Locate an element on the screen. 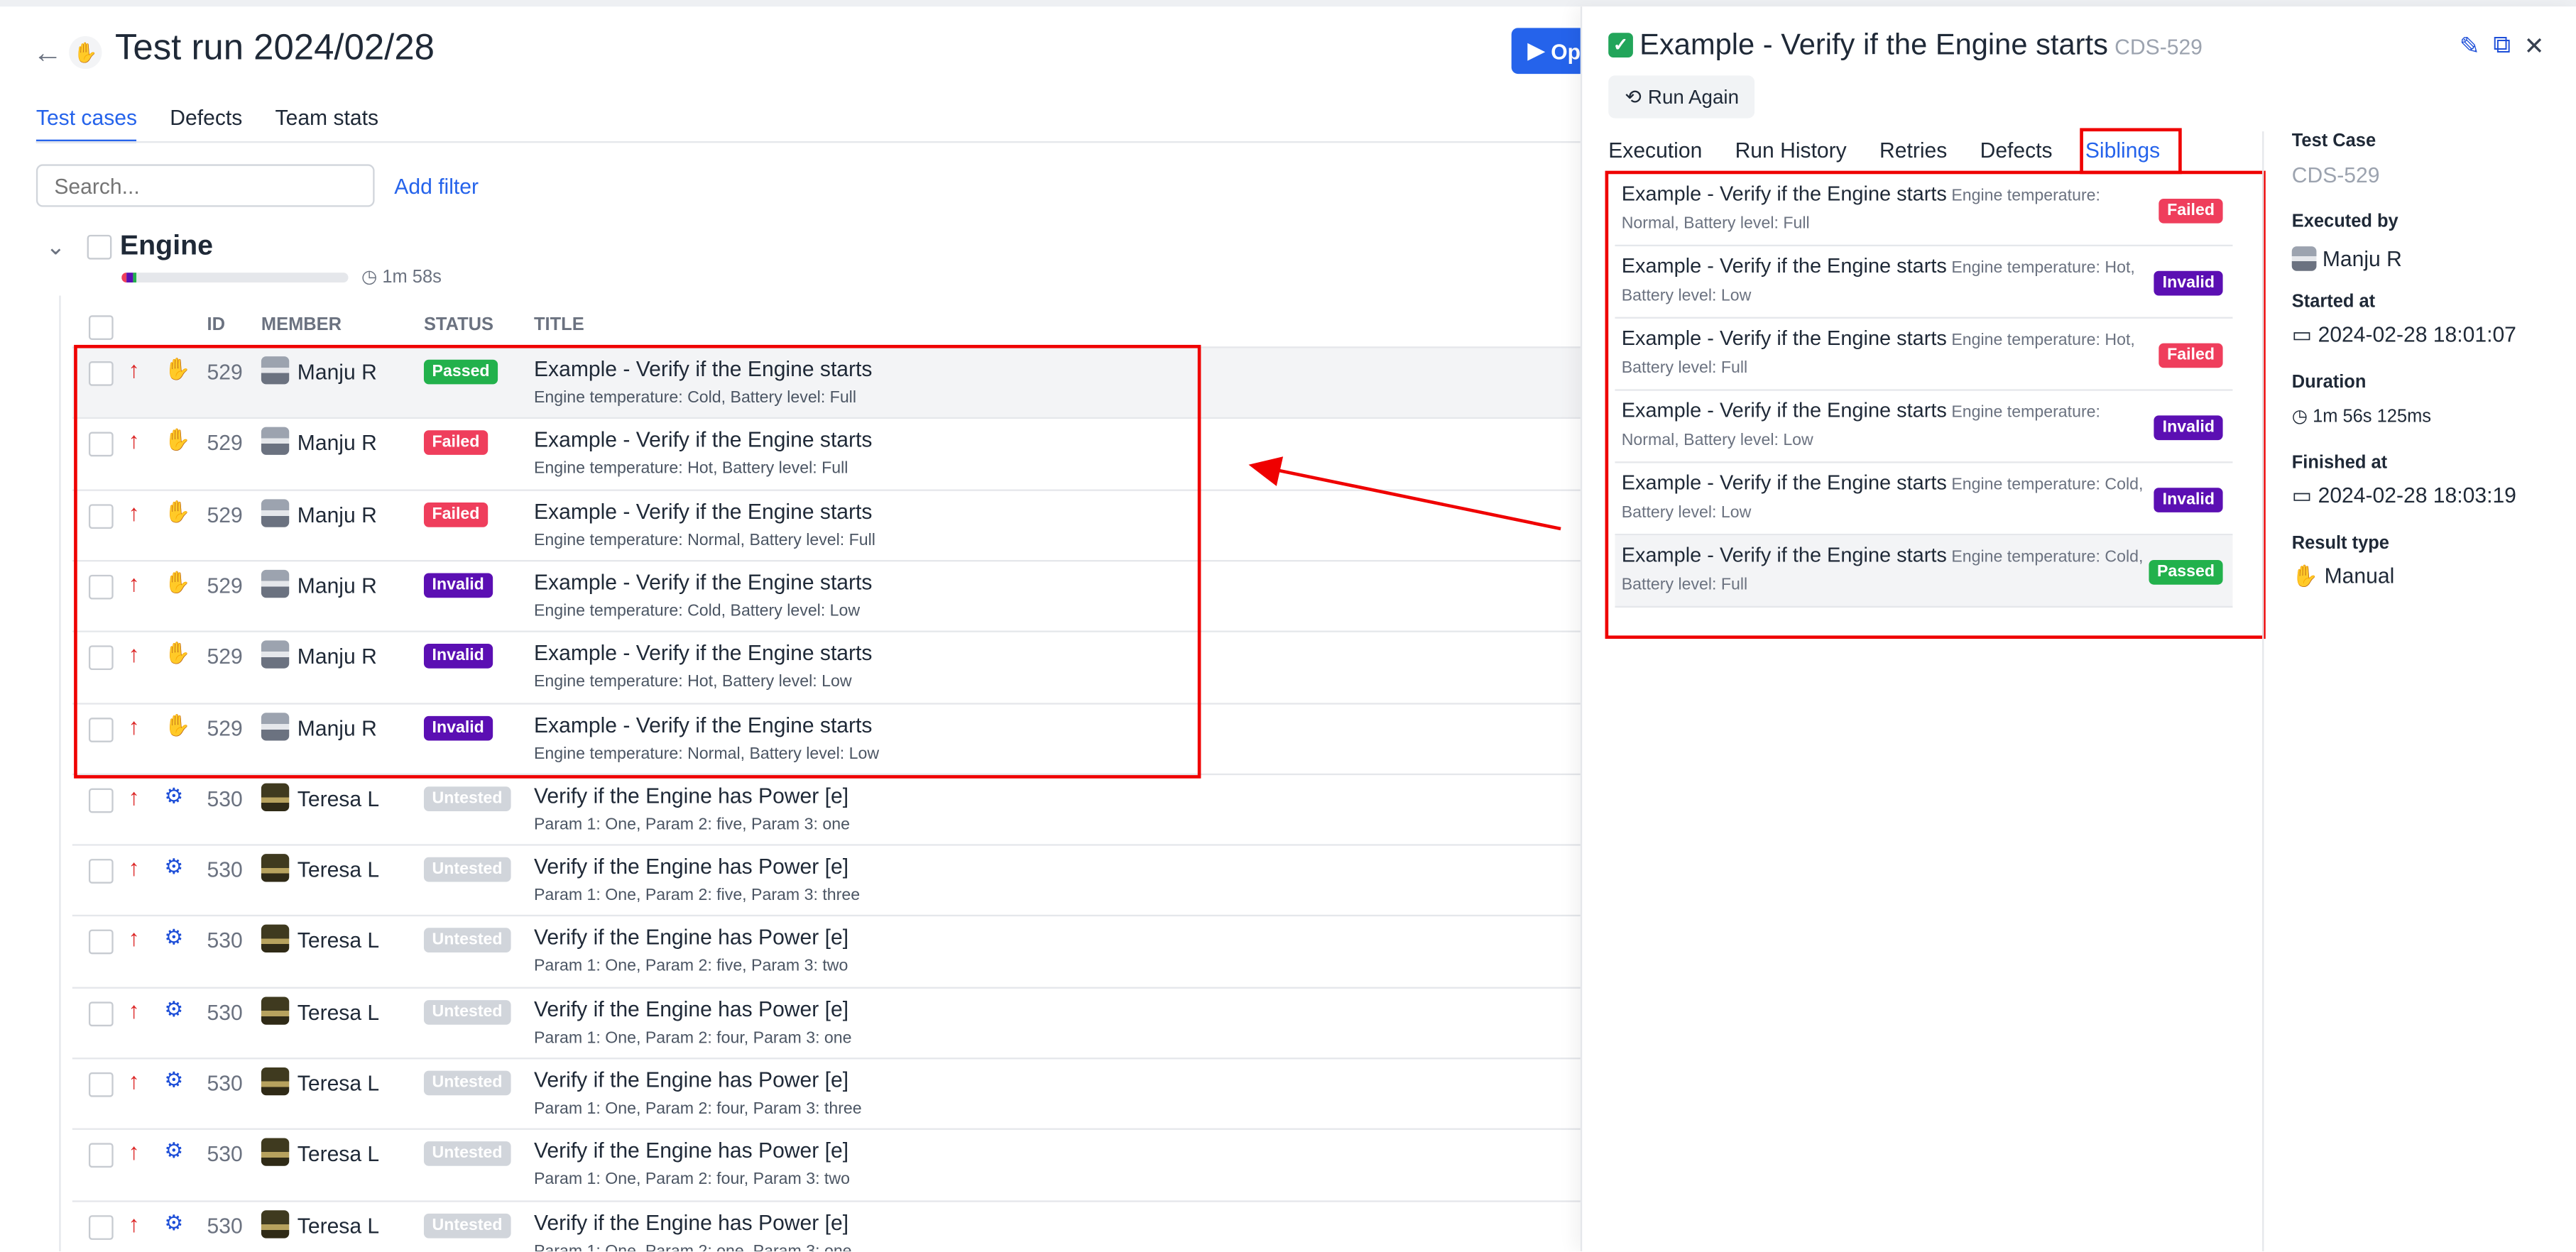 The width and height of the screenshot is (2576, 1252). avatar is located at coordinates (2304, 258).